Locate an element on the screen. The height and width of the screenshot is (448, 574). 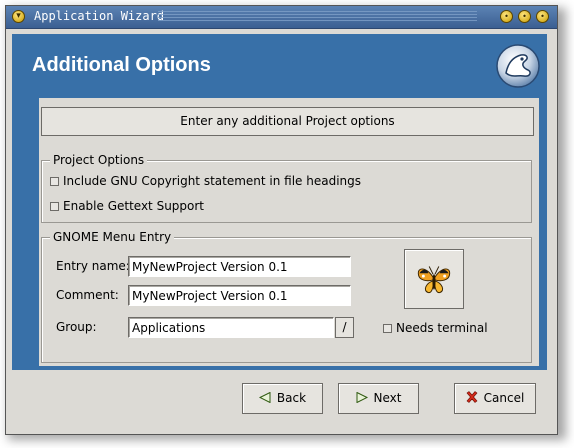
gettext-support-label: Enable Gettext Support is located at coordinates (134, 206).